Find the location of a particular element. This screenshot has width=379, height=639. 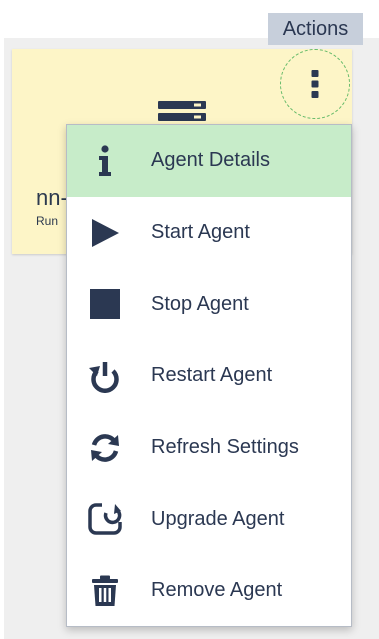

menu-item-label: Agent Details is located at coordinates (210, 160).